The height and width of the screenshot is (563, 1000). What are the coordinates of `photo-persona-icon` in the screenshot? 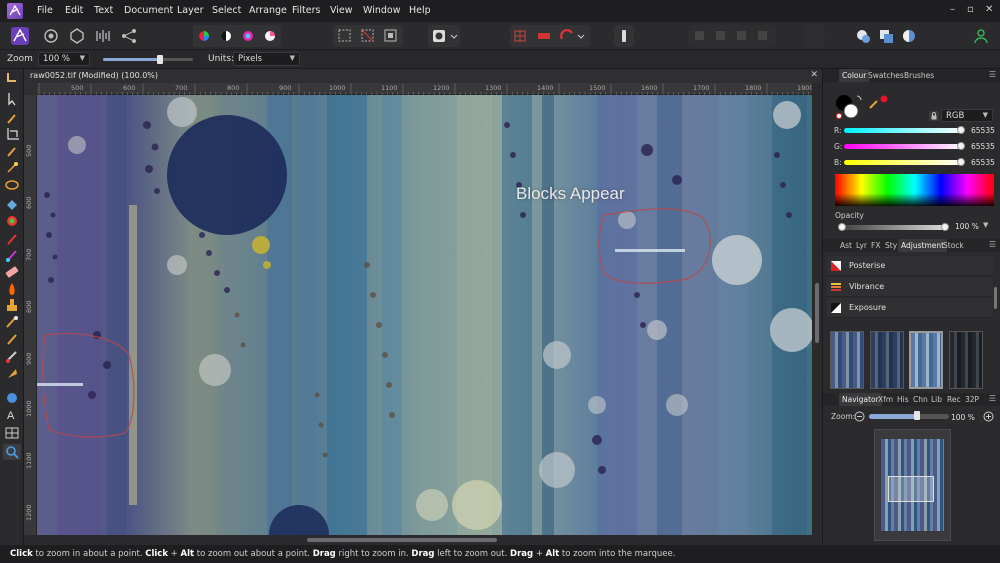 It's located at (20, 36).